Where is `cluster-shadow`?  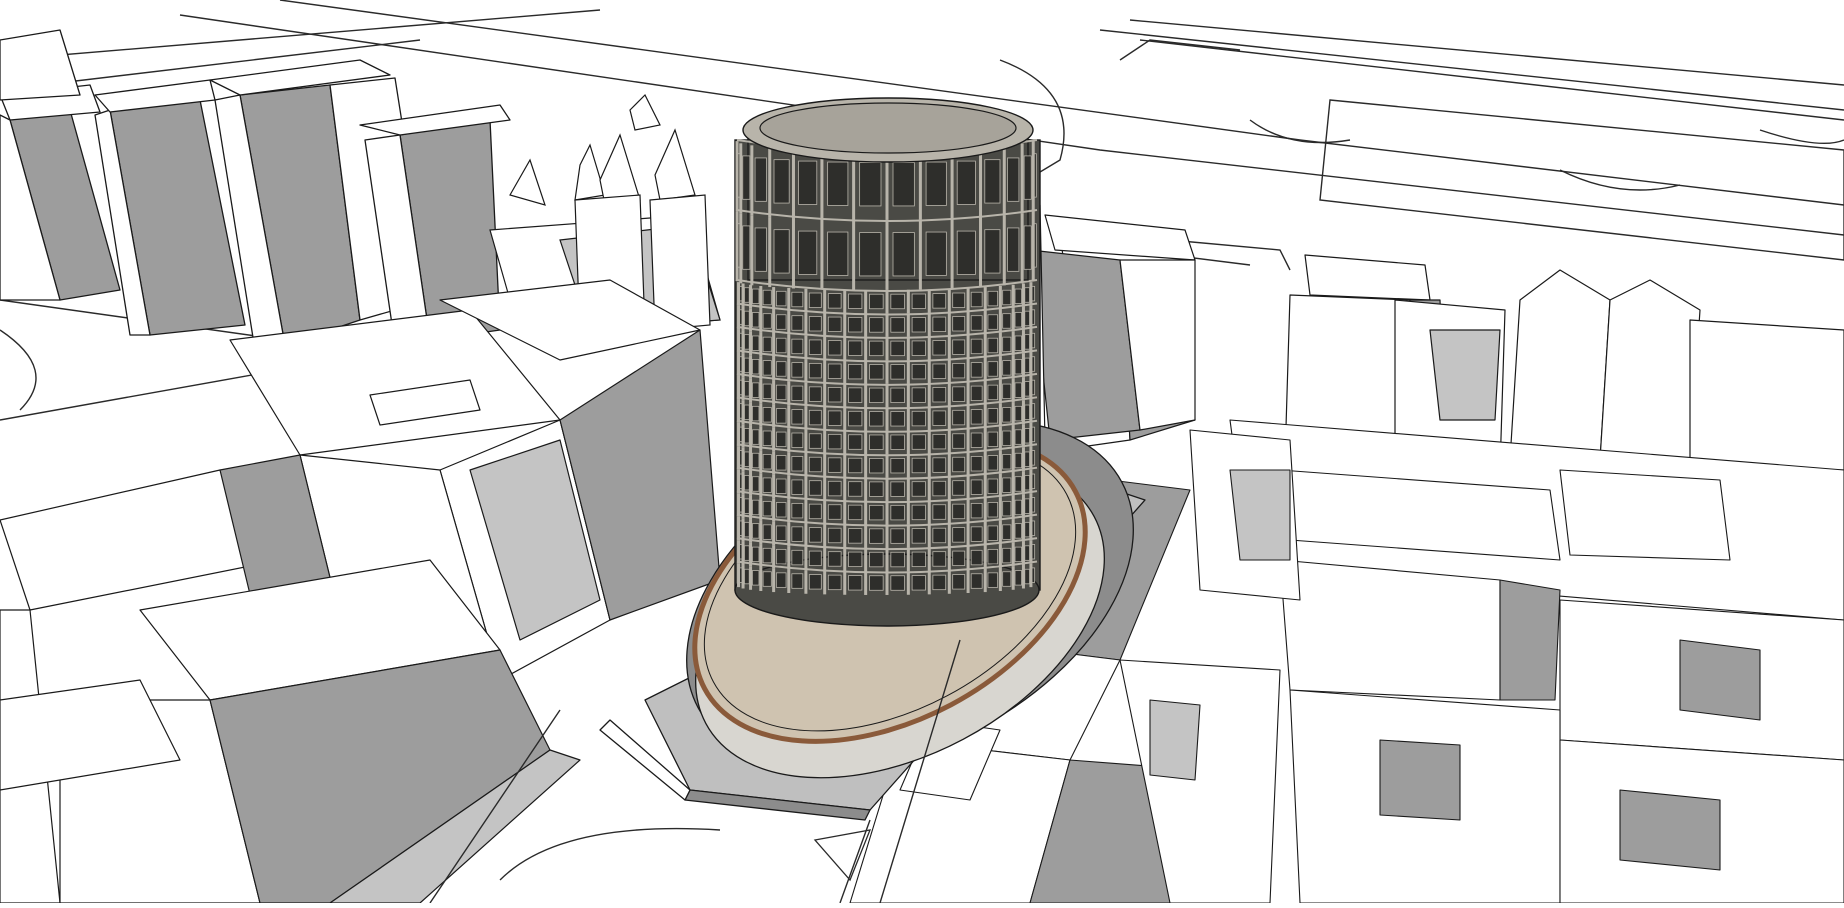 cluster-shadow is located at coordinates (1720, 680).